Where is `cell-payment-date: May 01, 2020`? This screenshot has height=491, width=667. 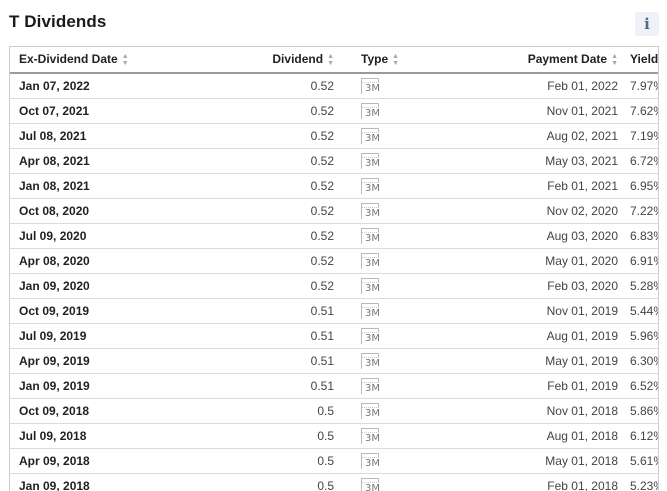
cell-payment-date: May 01, 2020 is located at coordinates (545, 261).